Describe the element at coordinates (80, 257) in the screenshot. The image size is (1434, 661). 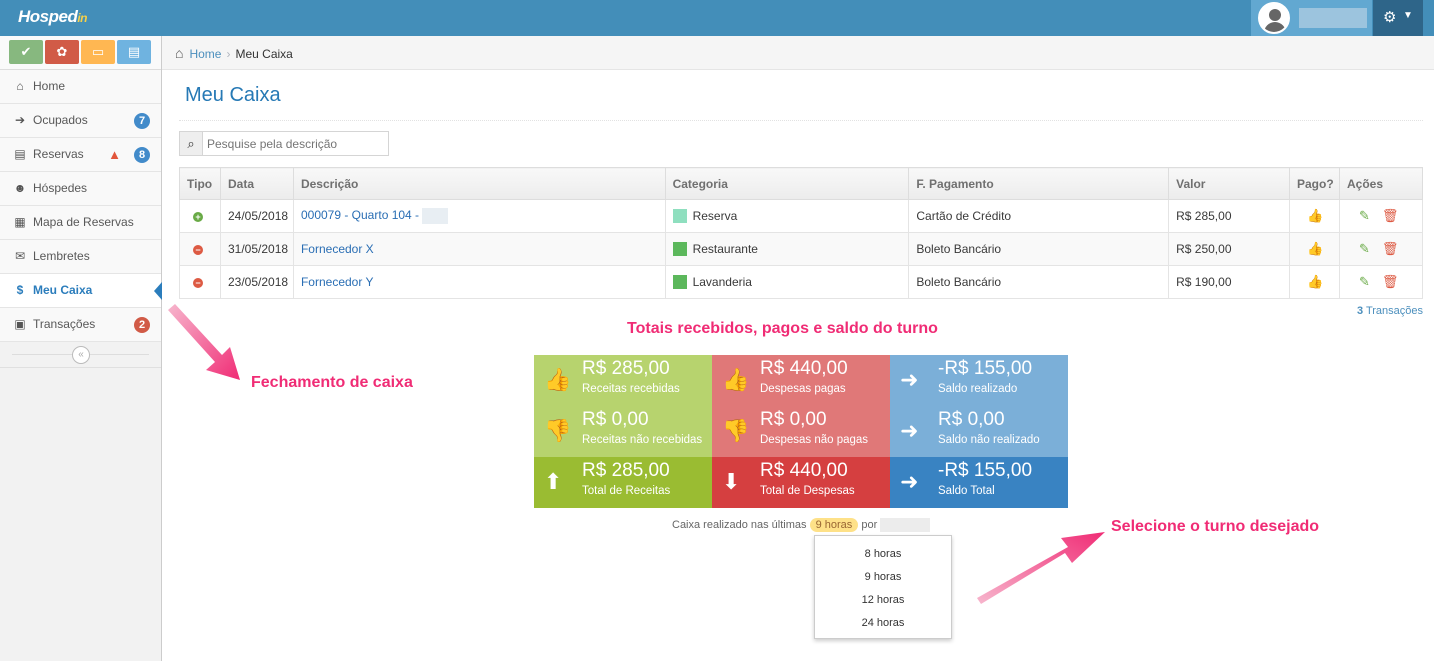
I see `sidebar-item-lembretes: ✉ Lembretes` at that location.